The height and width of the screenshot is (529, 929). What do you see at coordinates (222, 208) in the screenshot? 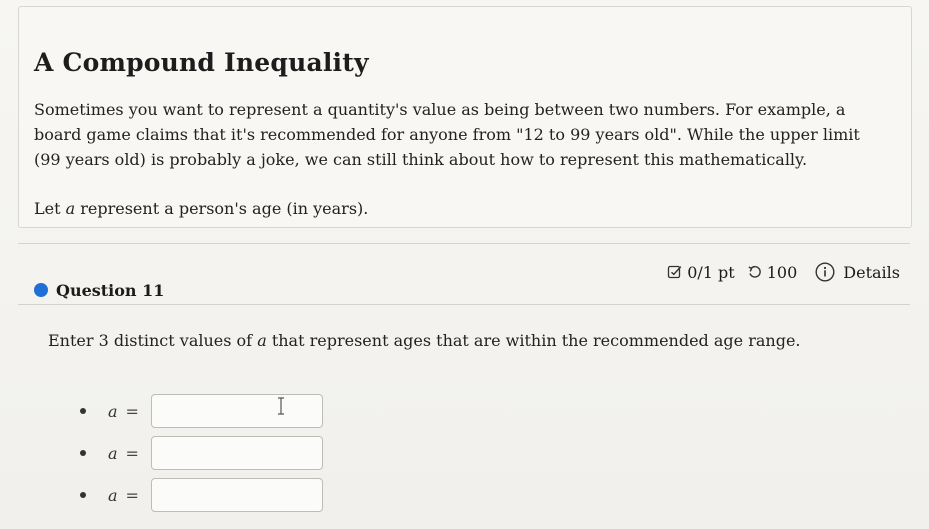
I see `let-suffix: represent a person's age (in years).` at bounding box center [222, 208].